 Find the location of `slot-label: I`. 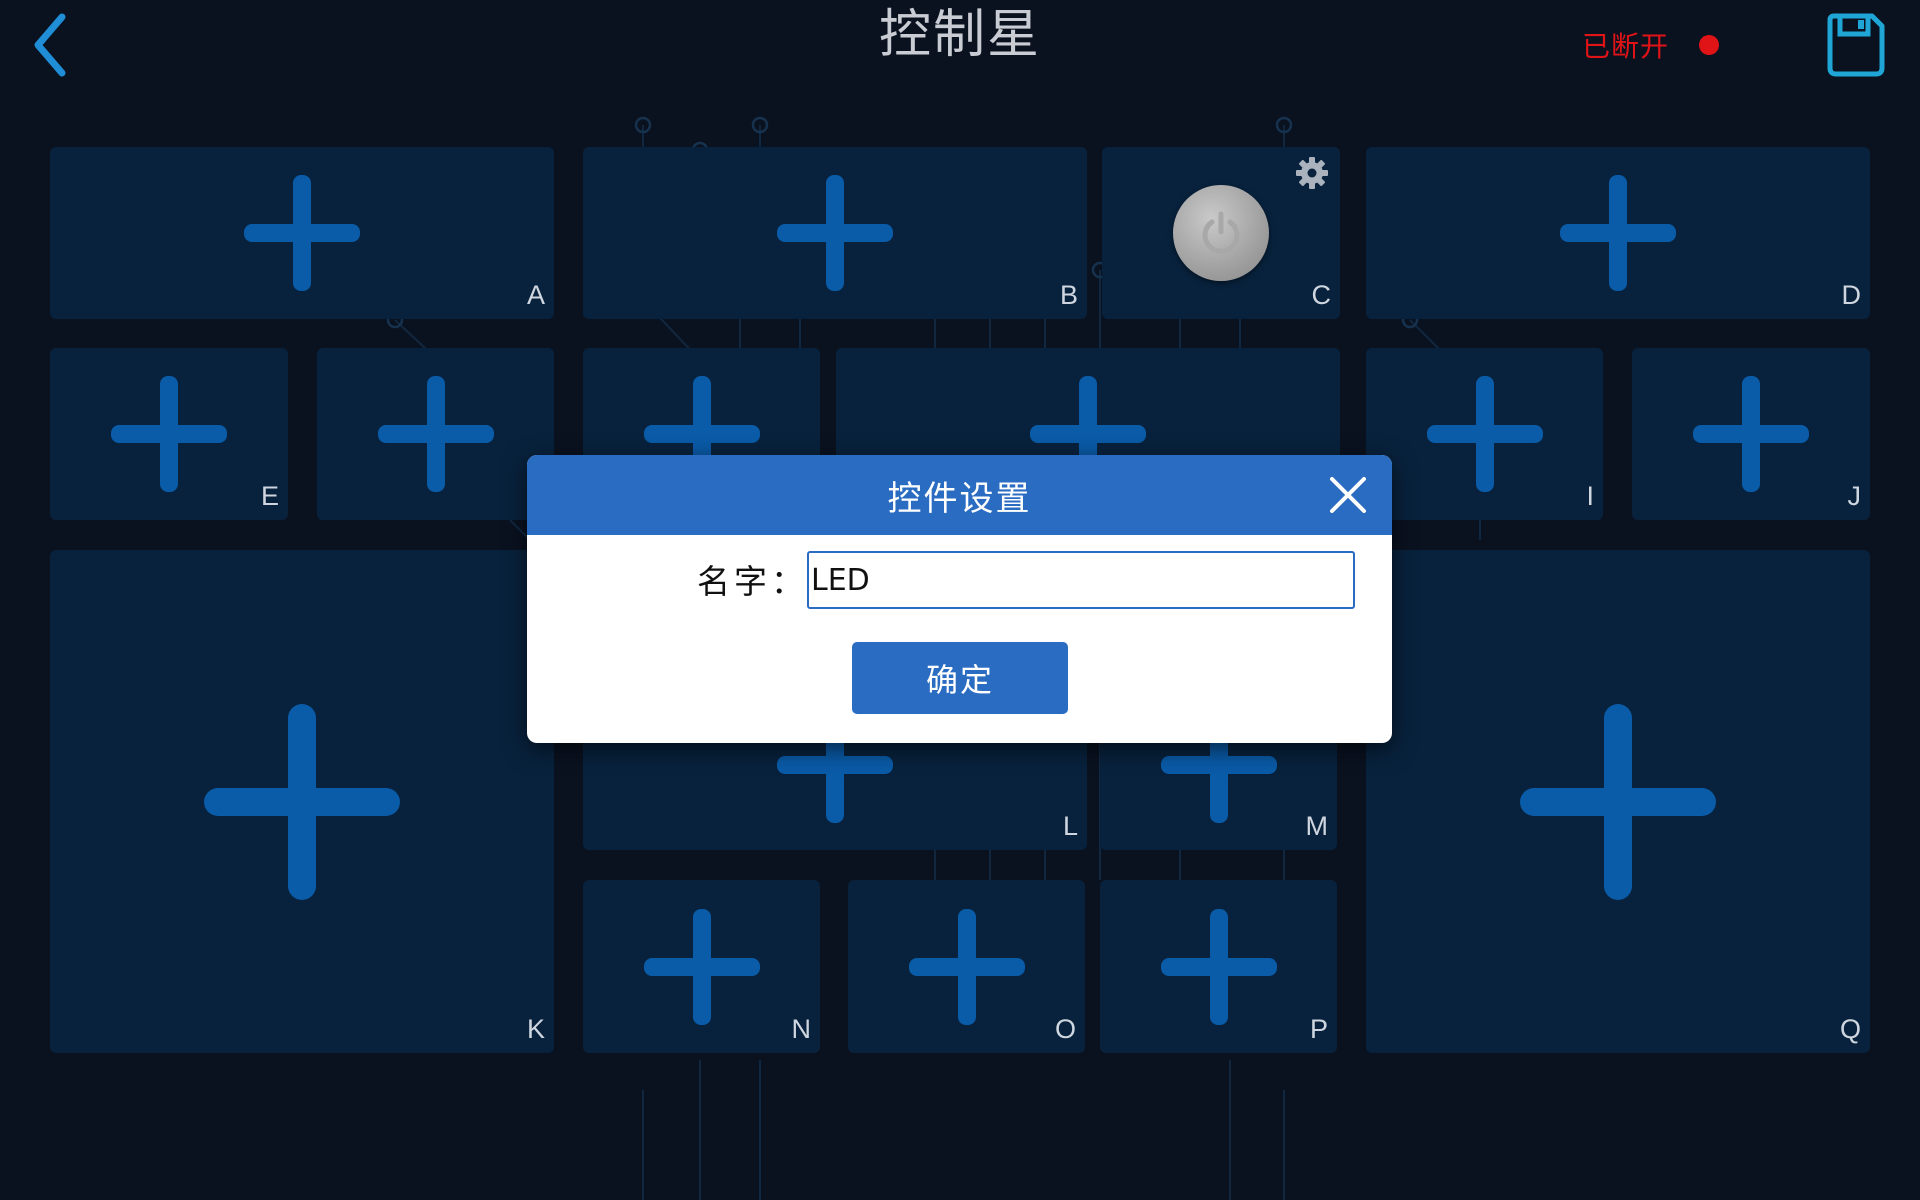

slot-label: I is located at coordinates (1590, 496).